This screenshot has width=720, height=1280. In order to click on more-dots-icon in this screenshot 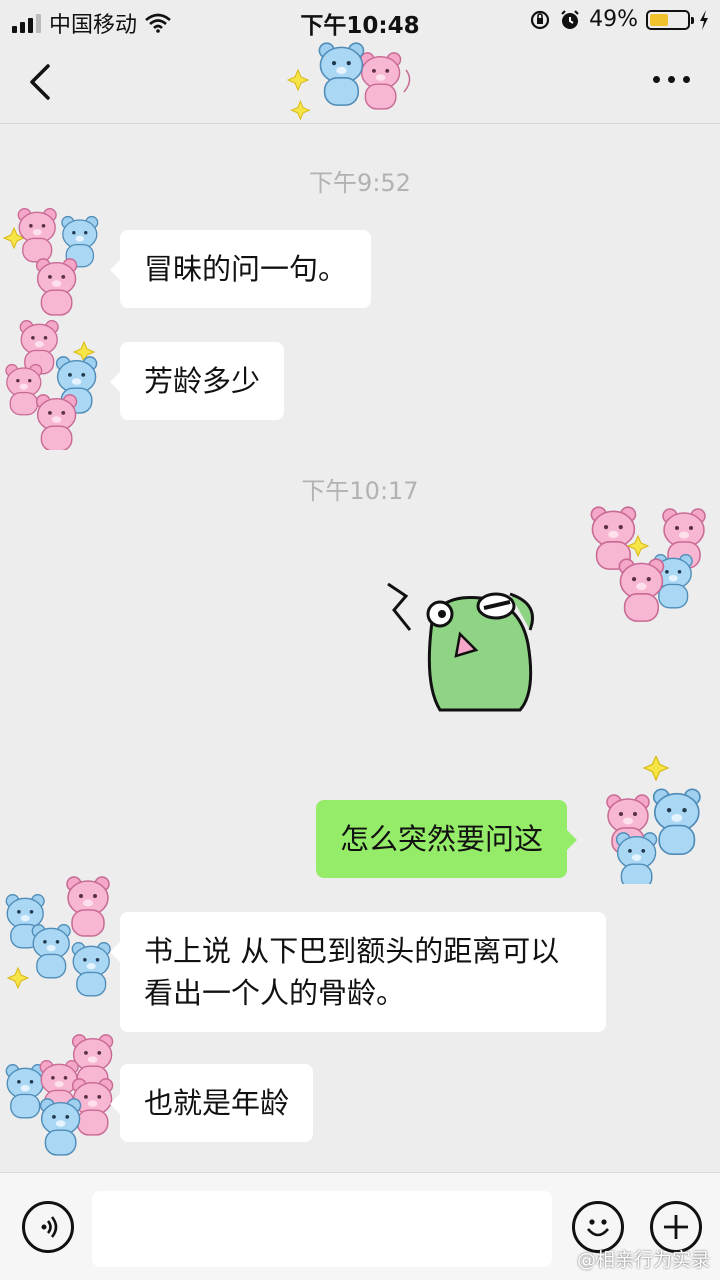, I will do `click(671, 79)`.